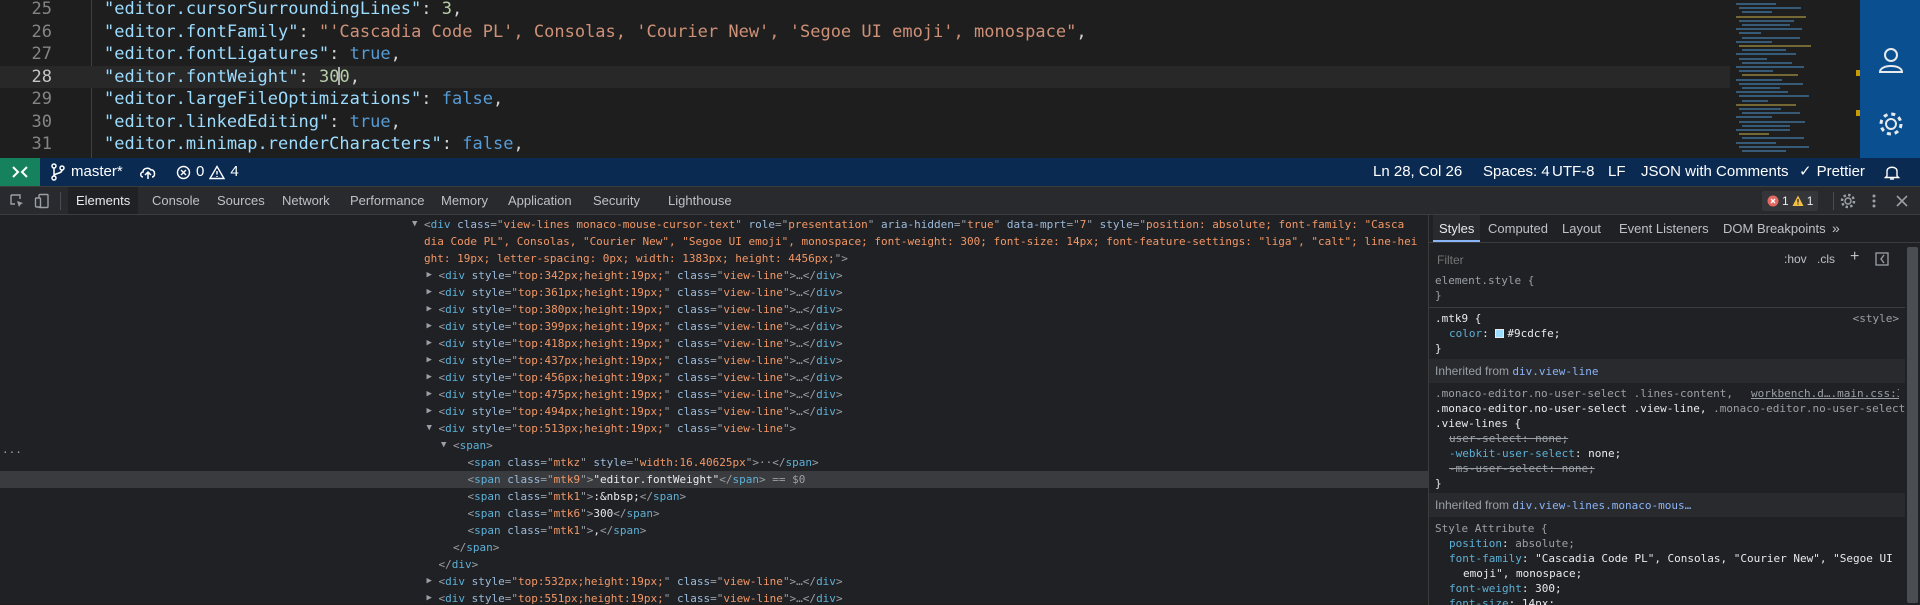 The height and width of the screenshot is (605, 1920). I want to click on color-swatch, so click(1500, 333).